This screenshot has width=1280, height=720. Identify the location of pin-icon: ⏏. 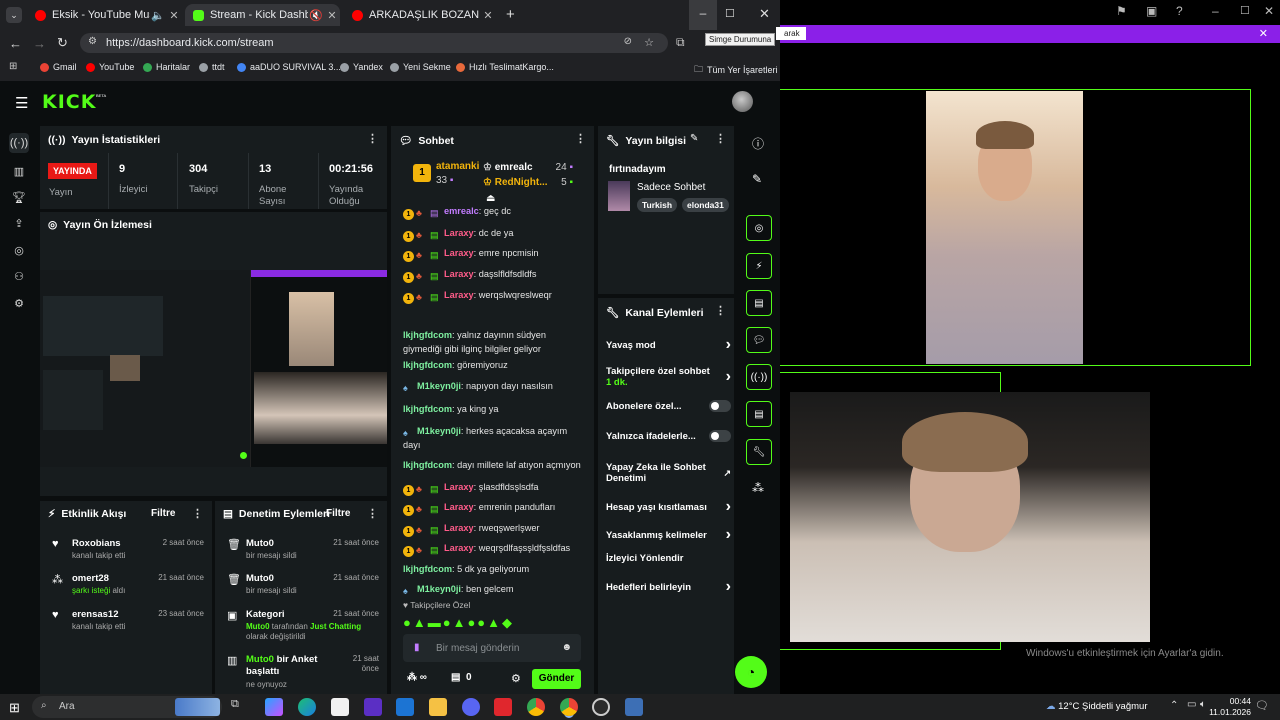
(490, 198).